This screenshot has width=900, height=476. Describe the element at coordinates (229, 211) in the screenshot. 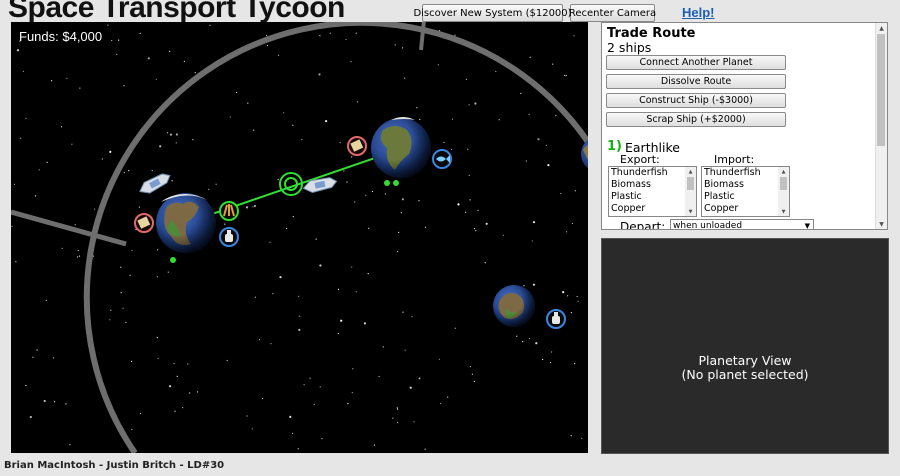

I see `wheat-icon` at that location.